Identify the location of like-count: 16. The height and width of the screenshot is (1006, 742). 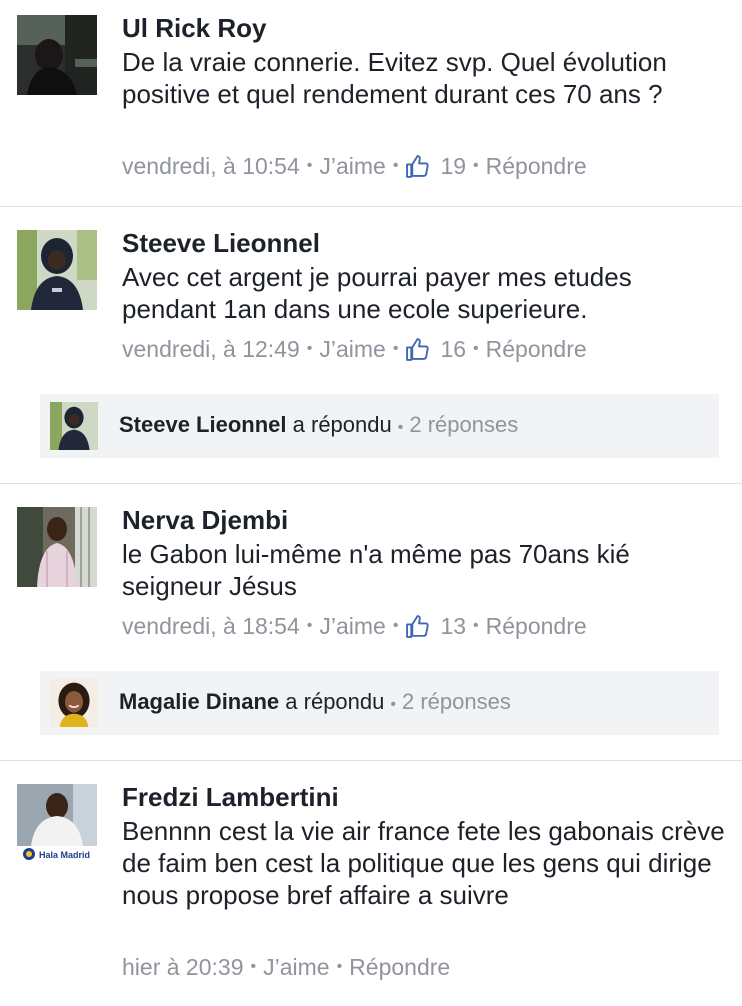
(453, 349).